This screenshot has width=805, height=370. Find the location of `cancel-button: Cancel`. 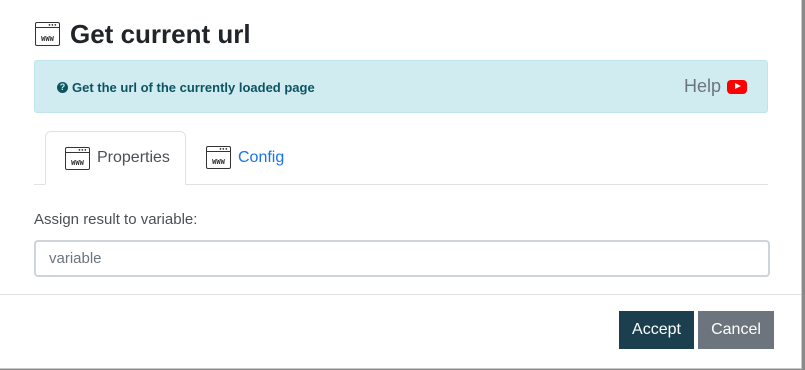

cancel-button: Cancel is located at coordinates (736, 330).